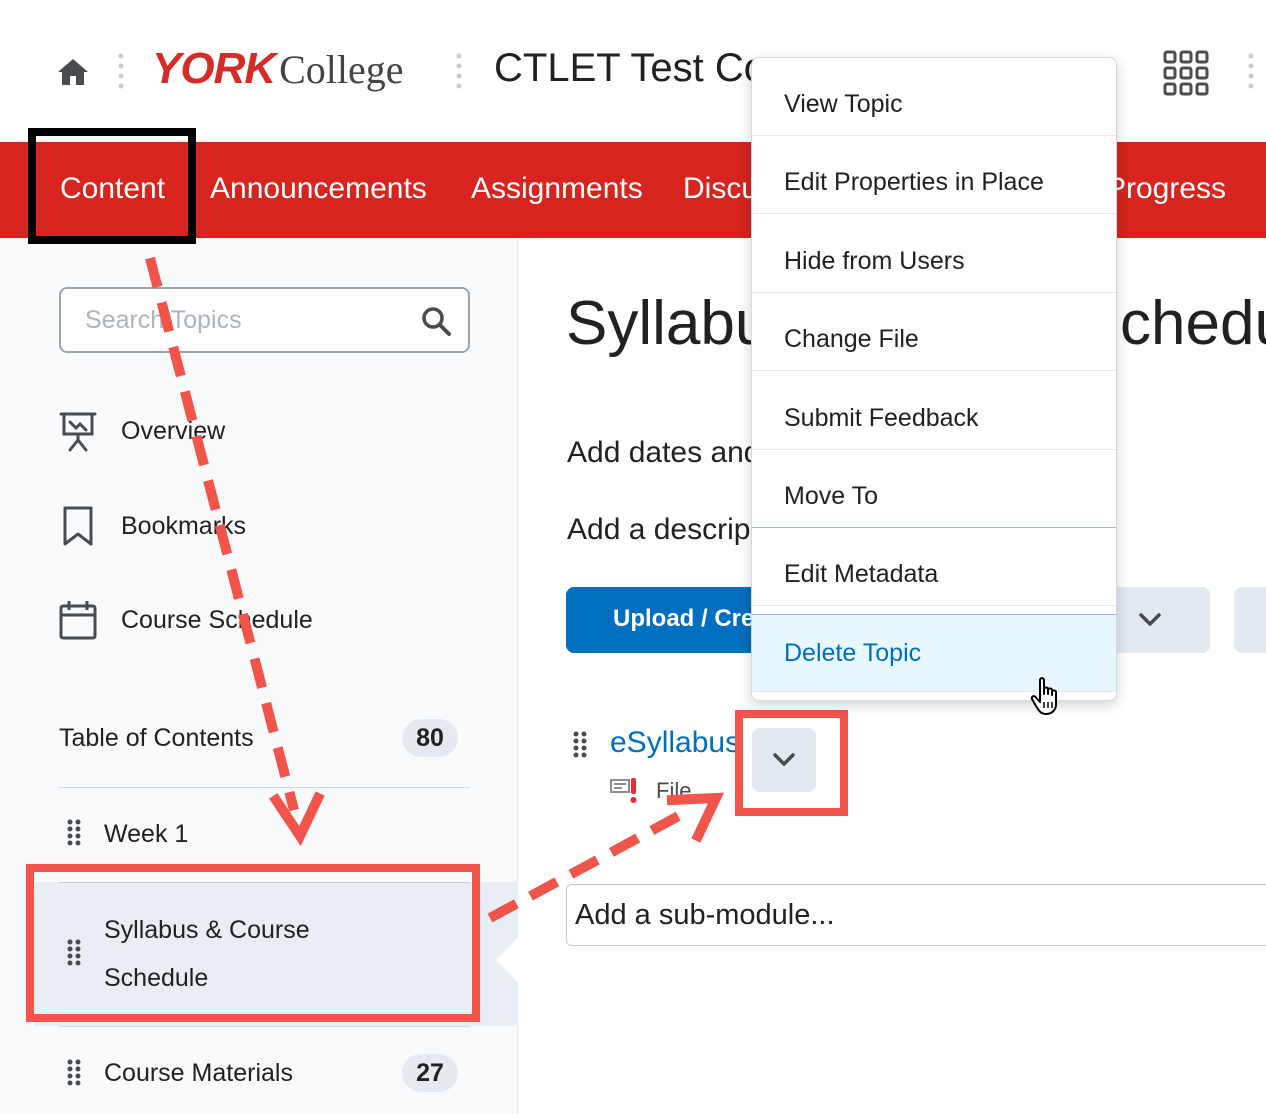 This screenshot has width=1266, height=1114. Describe the element at coordinates (914, 182) in the screenshot. I see `menu-item-label: Edit Properties in Place` at that location.